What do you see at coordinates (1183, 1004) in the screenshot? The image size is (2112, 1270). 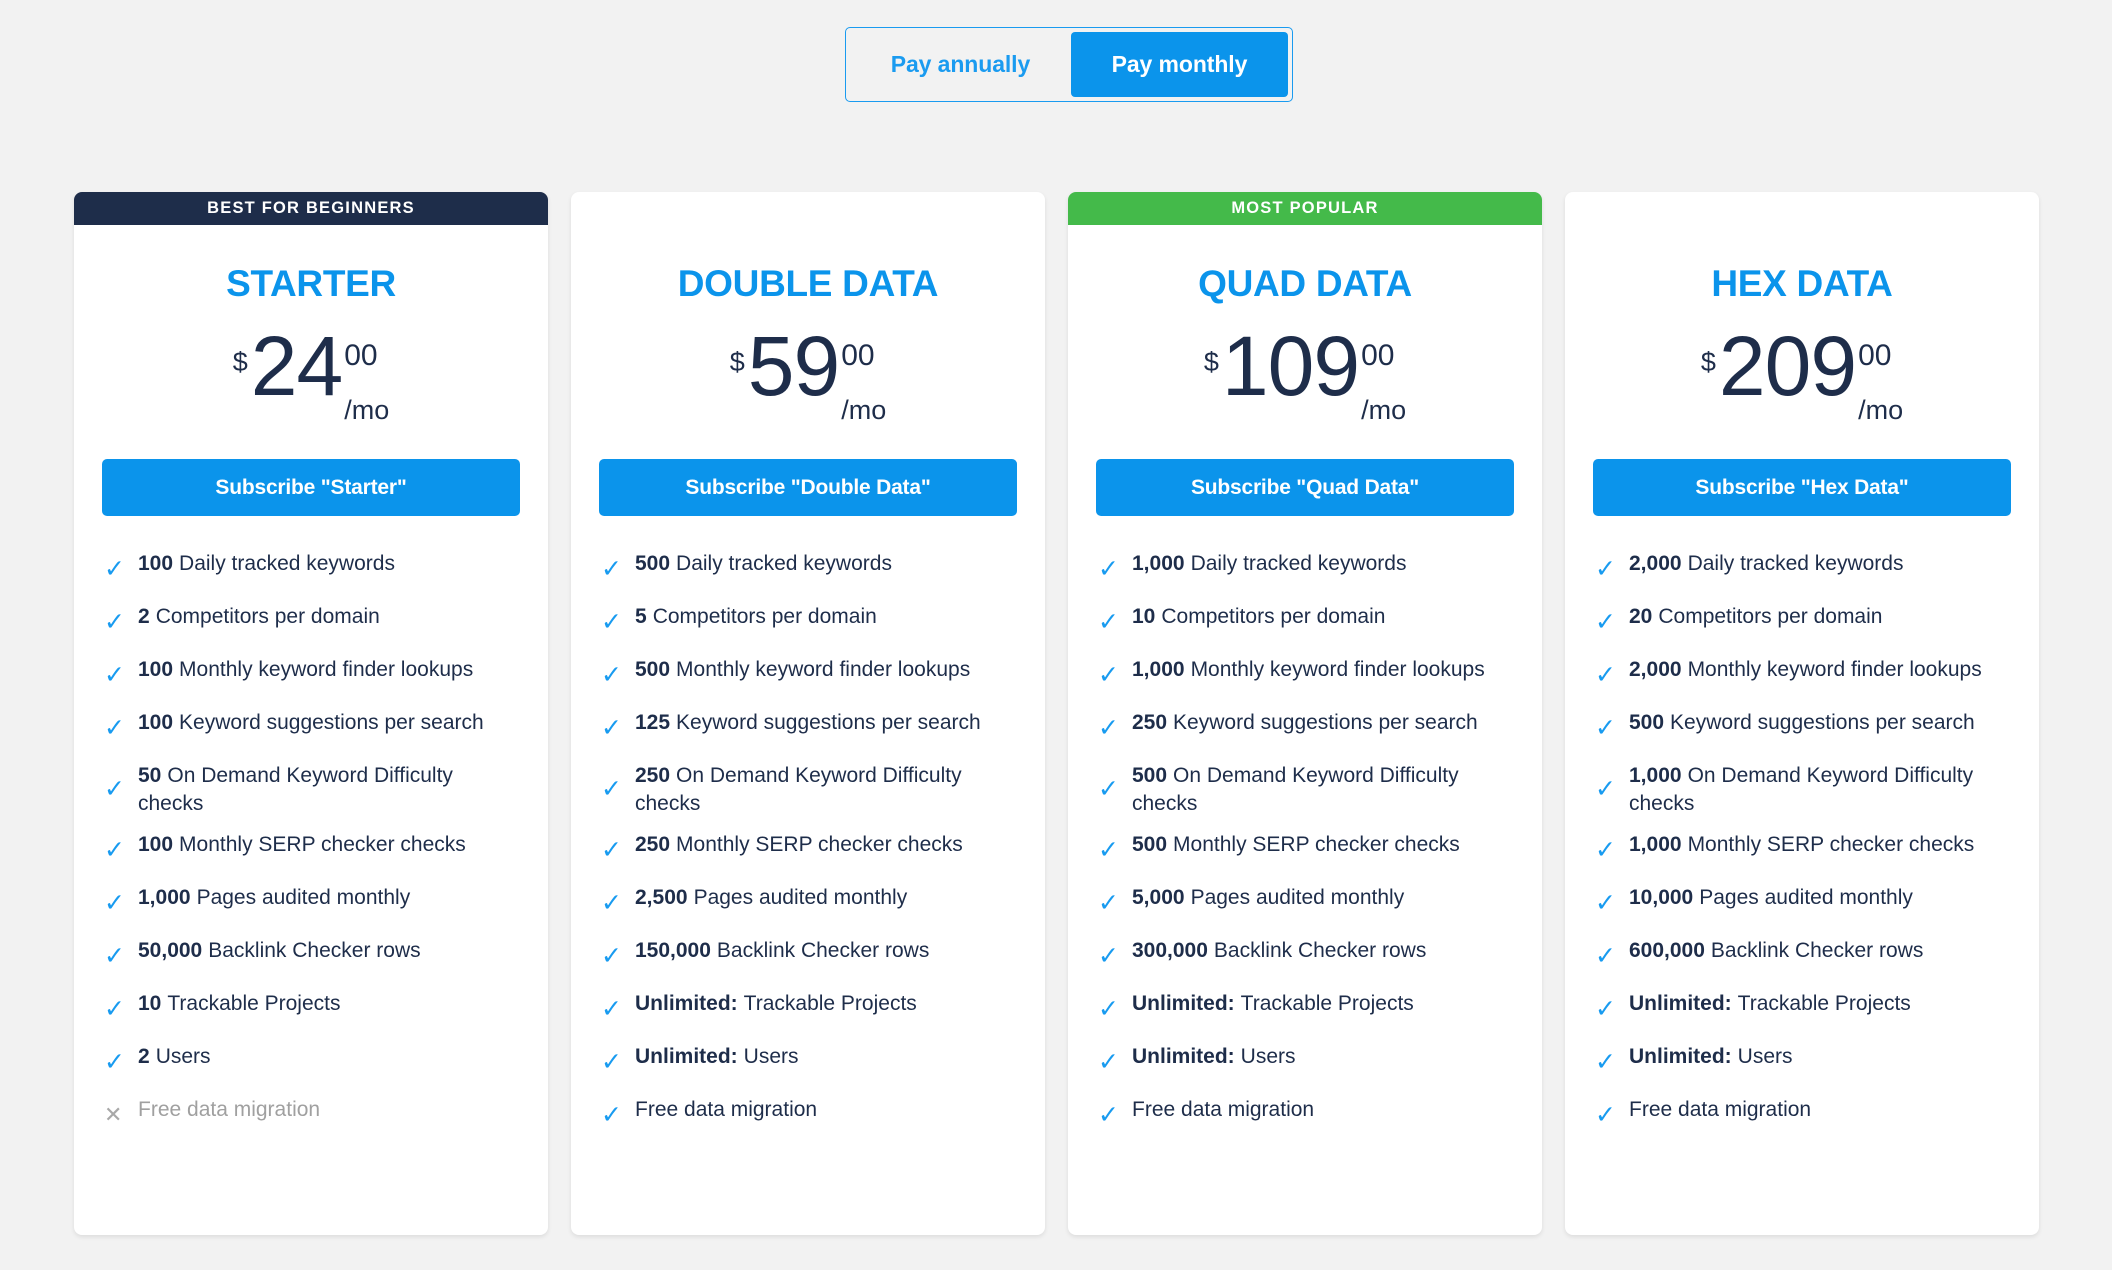 I see `feature-quantity: Unlimited:` at bounding box center [1183, 1004].